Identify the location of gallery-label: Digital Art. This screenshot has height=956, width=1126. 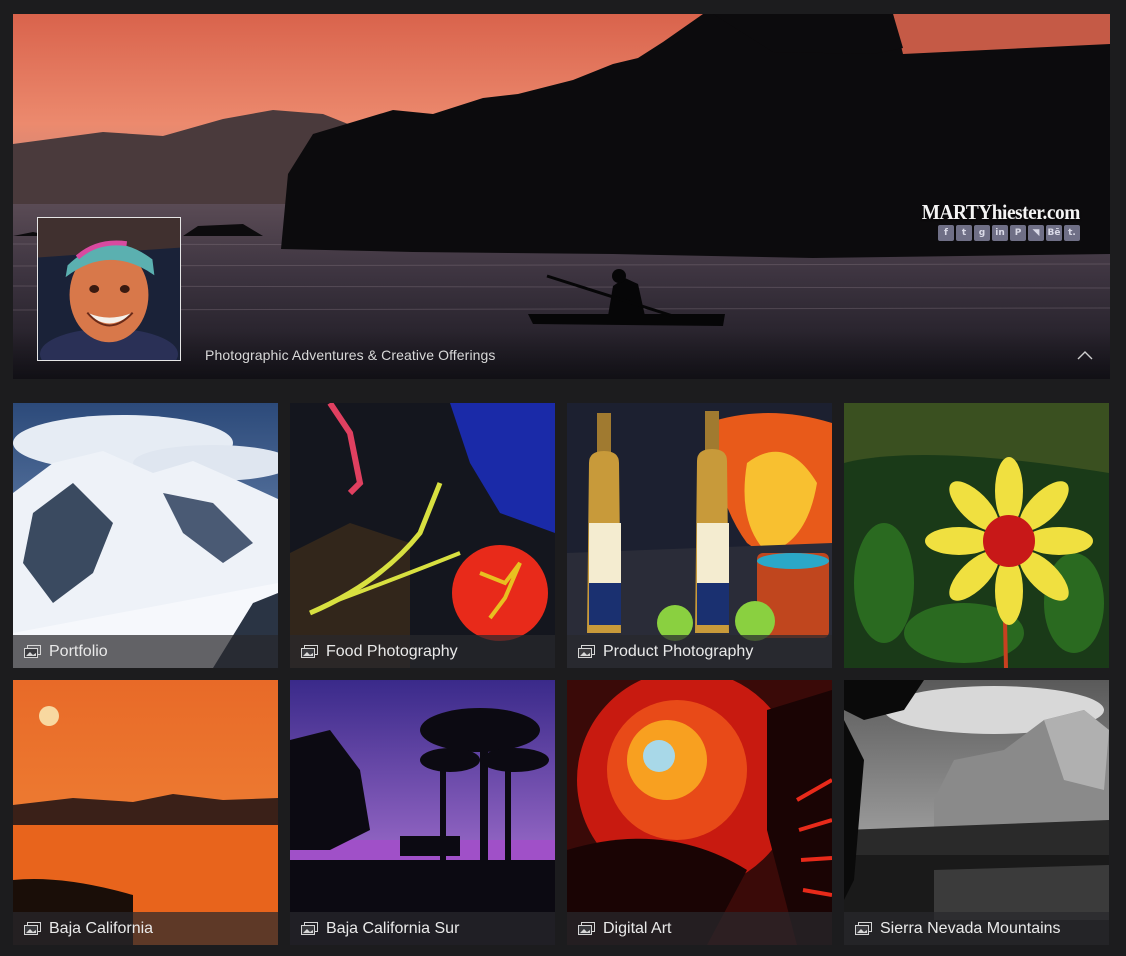
(699, 928).